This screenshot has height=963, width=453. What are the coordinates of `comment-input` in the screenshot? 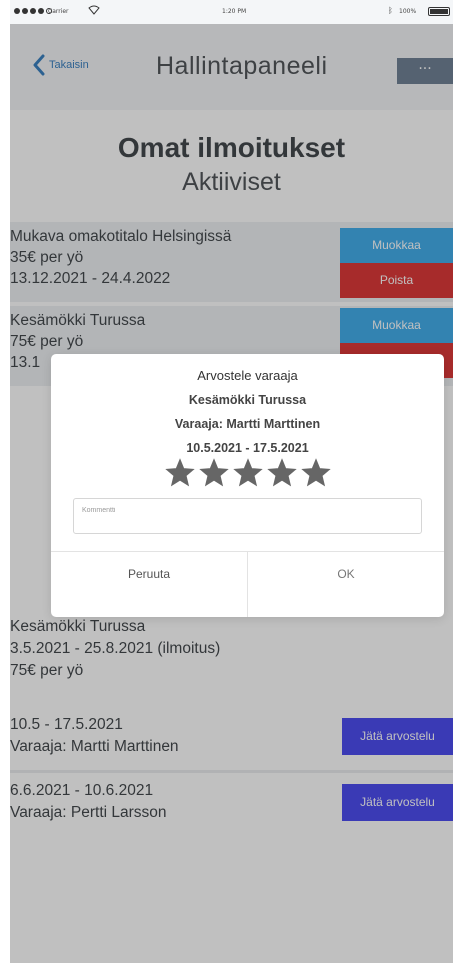 It's located at (247, 518).